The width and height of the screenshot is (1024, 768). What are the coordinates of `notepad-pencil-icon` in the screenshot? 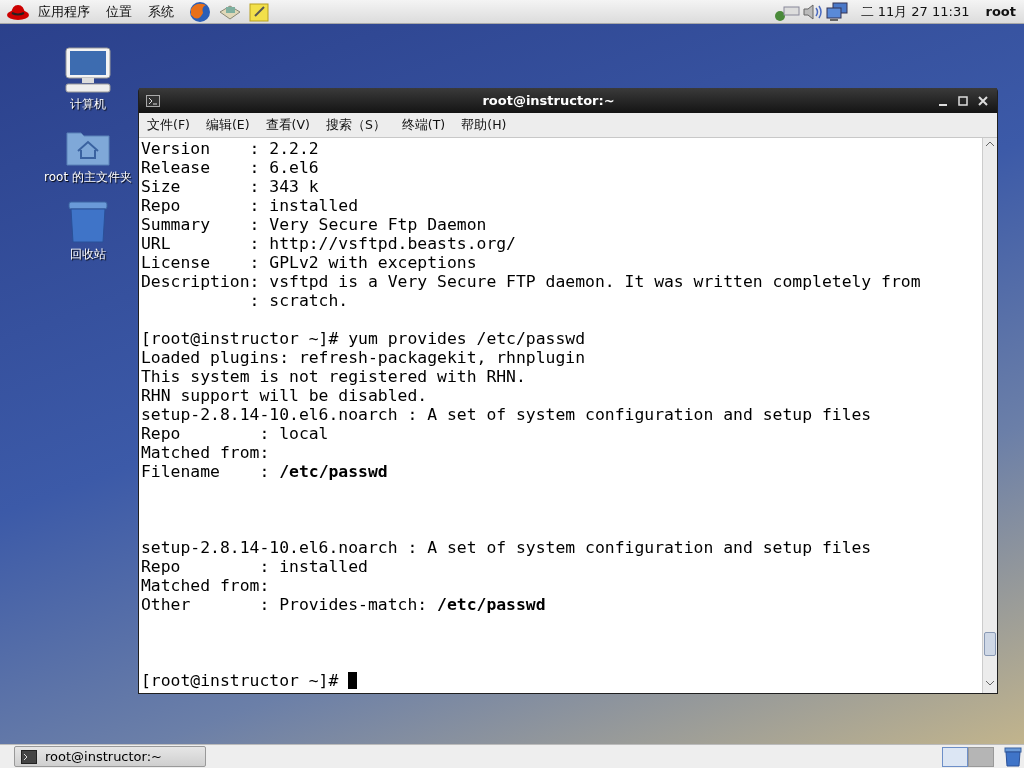 It's located at (259, 11).